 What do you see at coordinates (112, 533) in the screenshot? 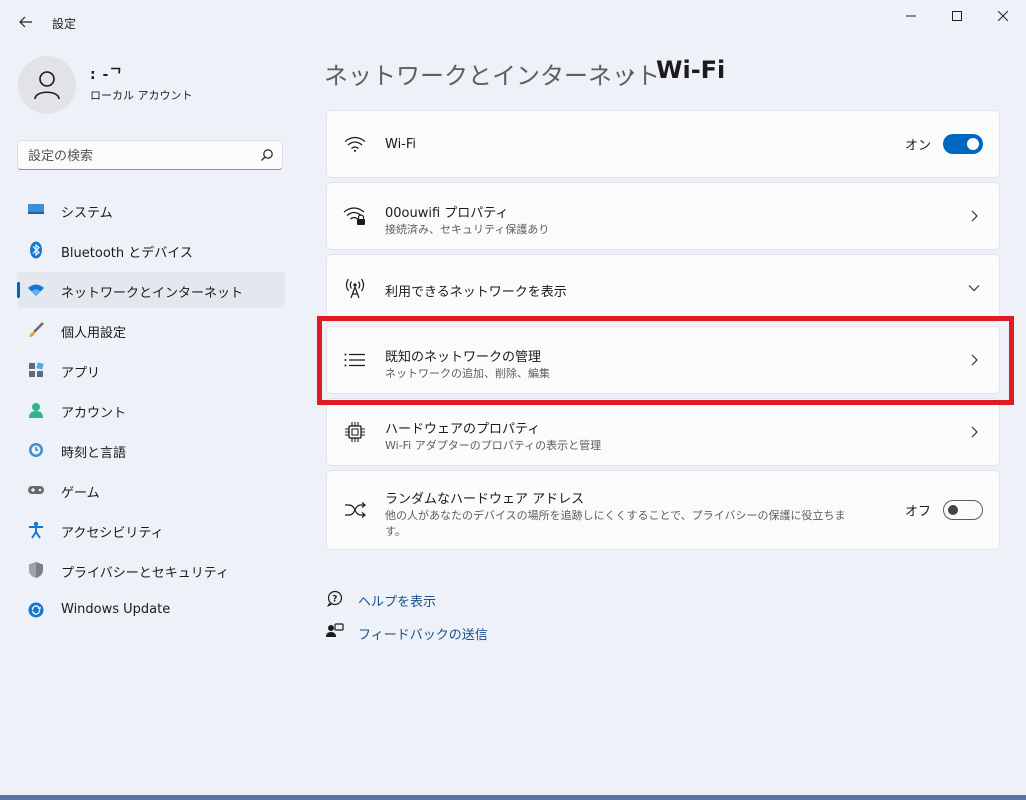
I see `sidebar-item-label: アクセシビリティ` at bounding box center [112, 533].